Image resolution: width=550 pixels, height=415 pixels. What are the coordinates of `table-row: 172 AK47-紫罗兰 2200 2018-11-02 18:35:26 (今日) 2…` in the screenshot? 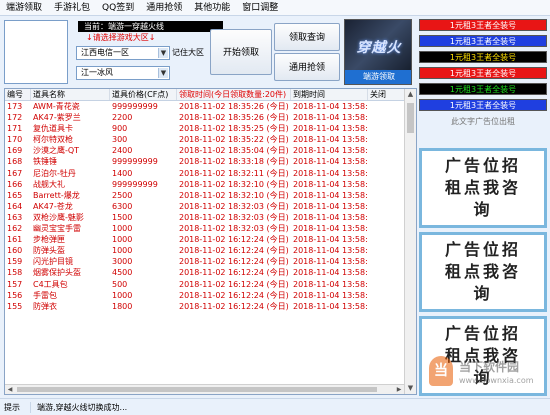 It's located at (210, 117).